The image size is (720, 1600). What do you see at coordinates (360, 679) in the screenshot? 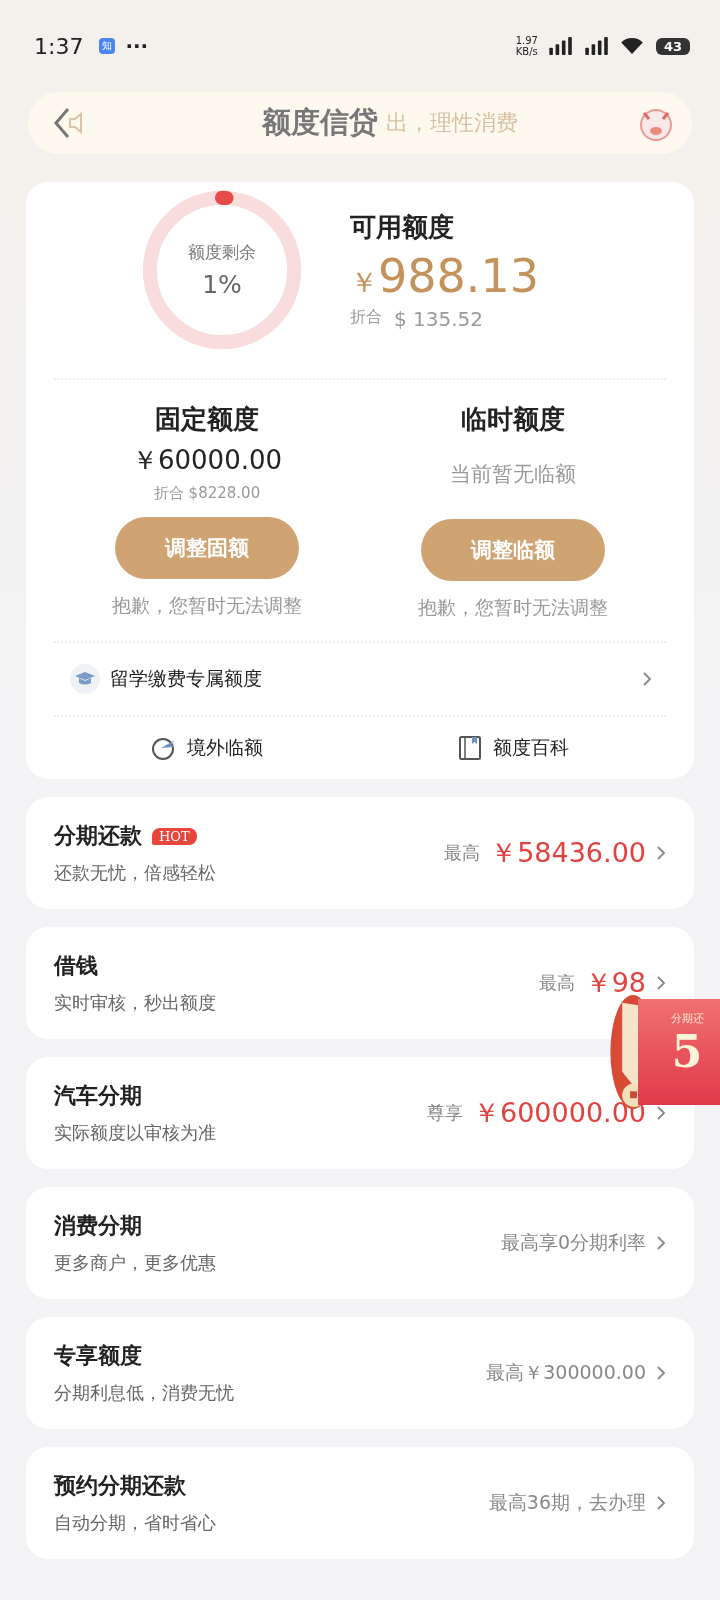
I see `special-quota-row: 留学缴费专属额度` at bounding box center [360, 679].